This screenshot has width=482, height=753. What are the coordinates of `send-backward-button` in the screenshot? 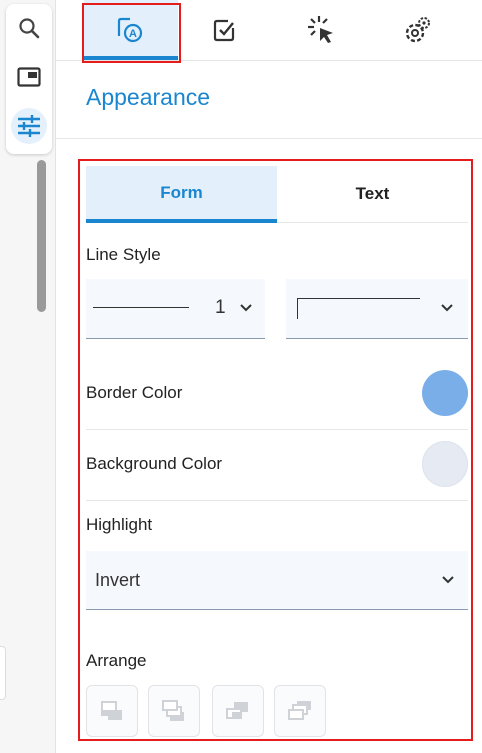 It's located at (238, 711).